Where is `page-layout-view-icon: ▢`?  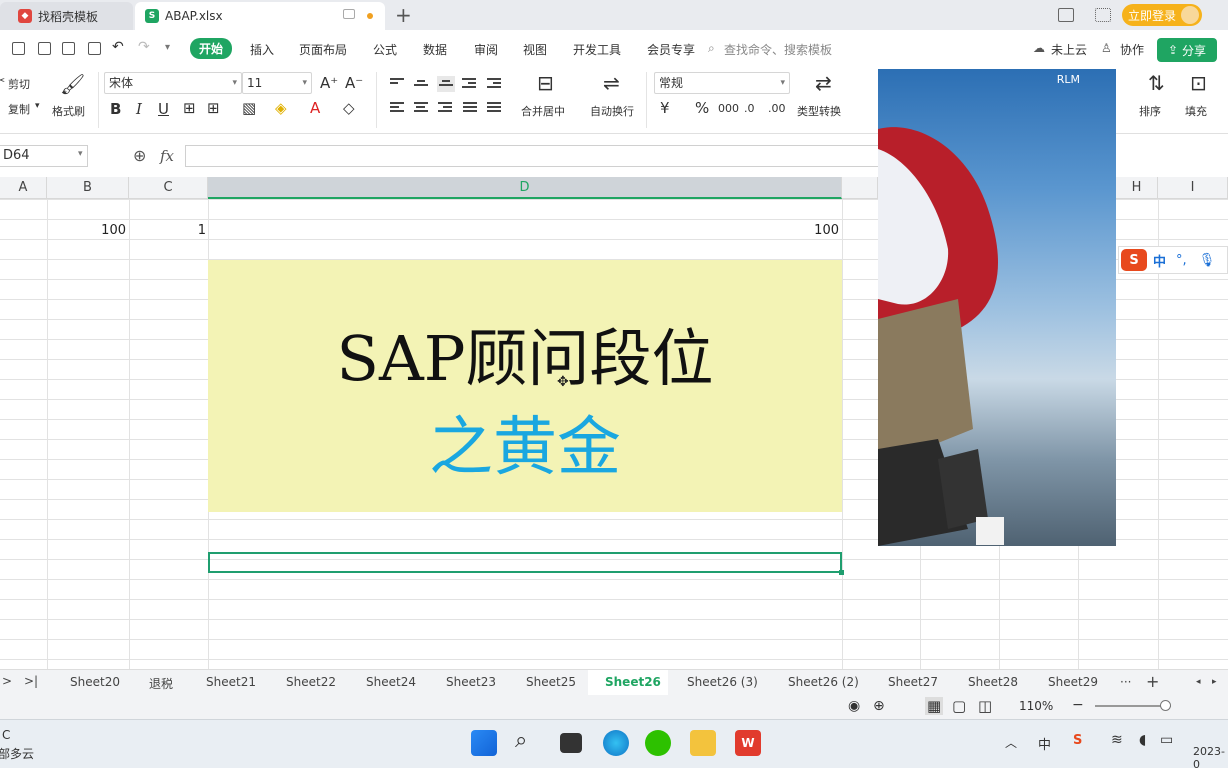 page-layout-view-icon: ▢ is located at coordinates (959, 706).